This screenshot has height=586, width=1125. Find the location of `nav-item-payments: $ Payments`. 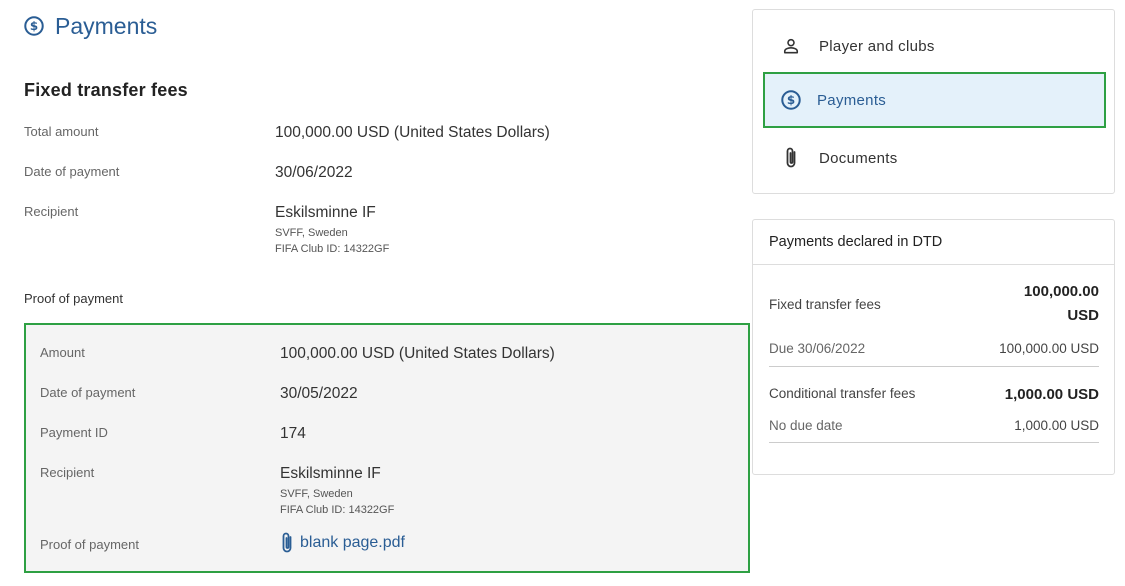

nav-item-payments: $ Payments is located at coordinates (934, 100).